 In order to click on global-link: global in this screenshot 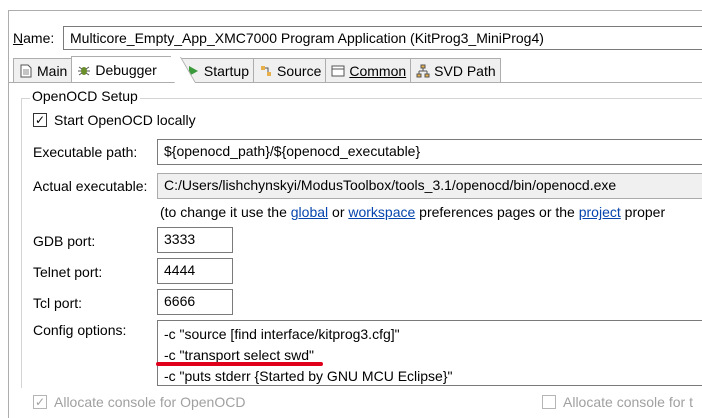, I will do `click(309, 212)`.